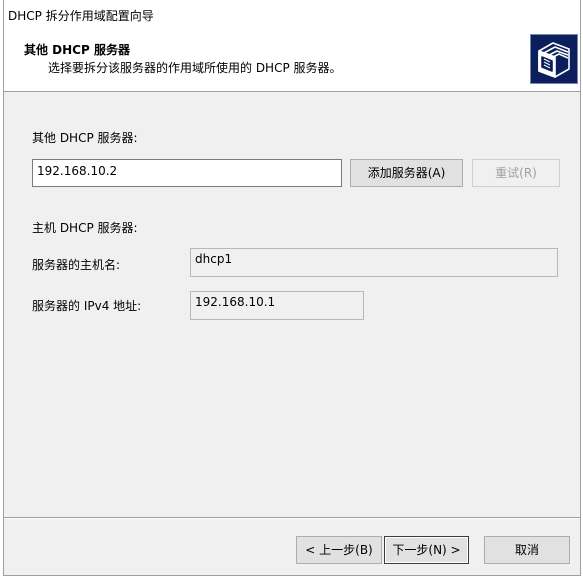 The height and width of the screenshot is (579, 583). I want to click on host-name-label: 服务器的主机名:, so click(76, 265).